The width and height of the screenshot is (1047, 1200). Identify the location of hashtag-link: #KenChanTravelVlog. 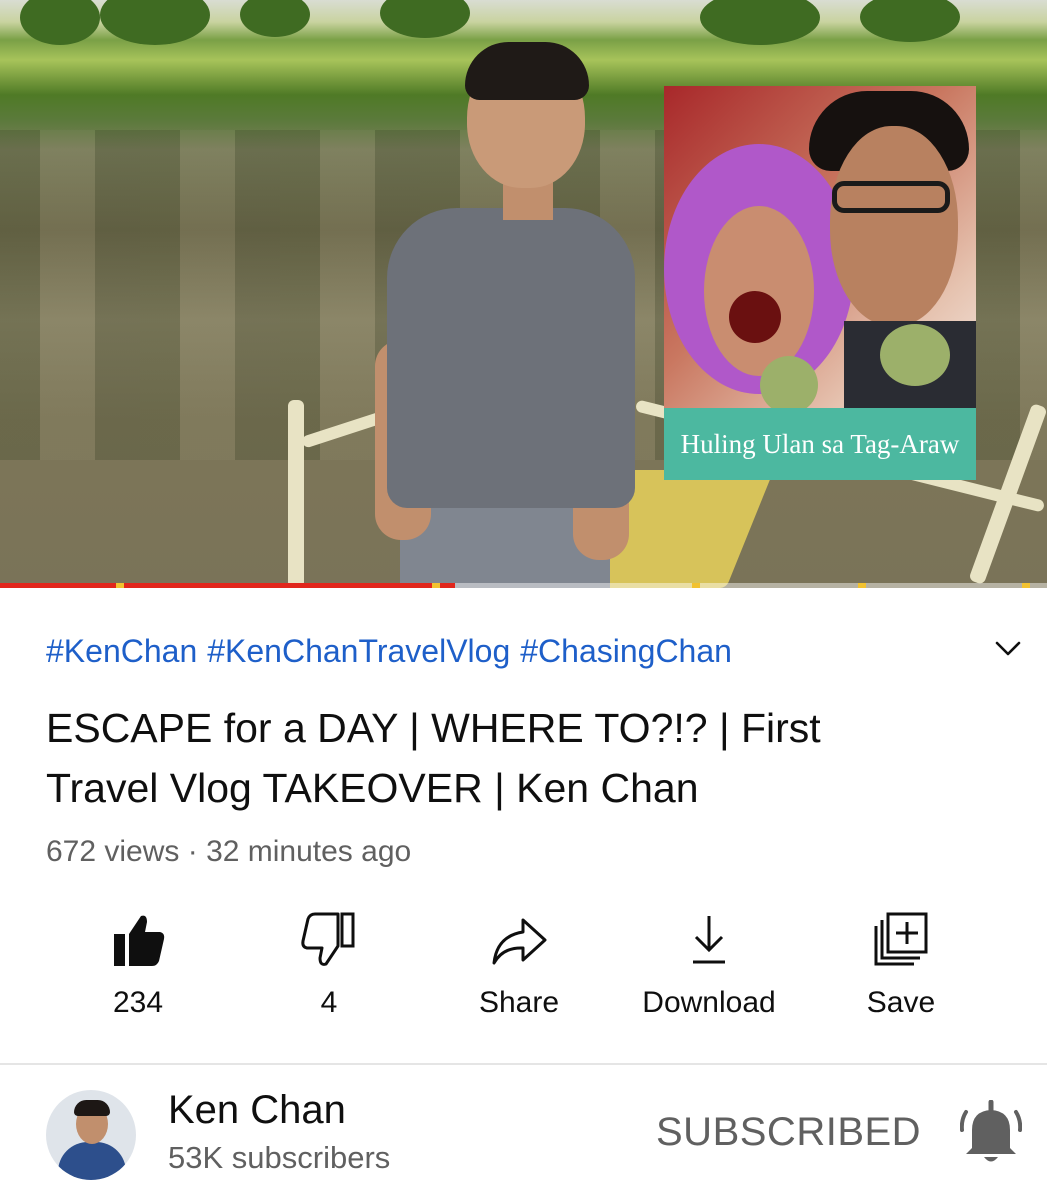
(358, 651).